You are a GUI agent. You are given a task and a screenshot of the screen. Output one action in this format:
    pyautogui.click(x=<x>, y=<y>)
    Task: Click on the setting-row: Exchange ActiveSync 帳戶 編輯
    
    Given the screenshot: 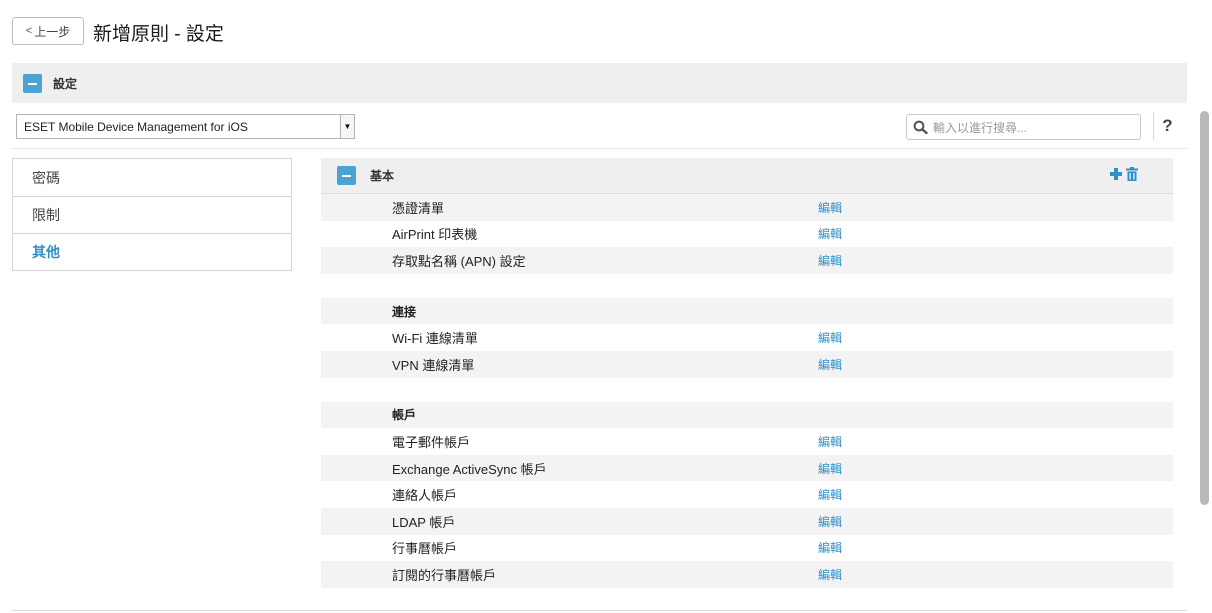 What is the action you would take?
    pyautogui.click(x=747, y=468)
    